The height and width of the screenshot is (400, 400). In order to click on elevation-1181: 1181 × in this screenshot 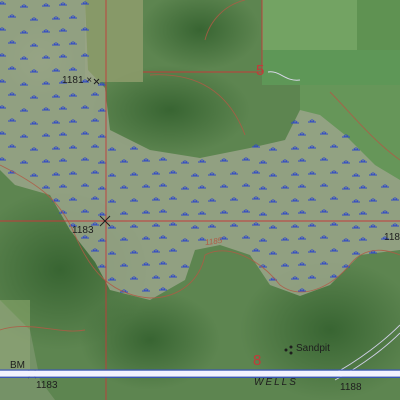, I will do `click(77, 80)`.